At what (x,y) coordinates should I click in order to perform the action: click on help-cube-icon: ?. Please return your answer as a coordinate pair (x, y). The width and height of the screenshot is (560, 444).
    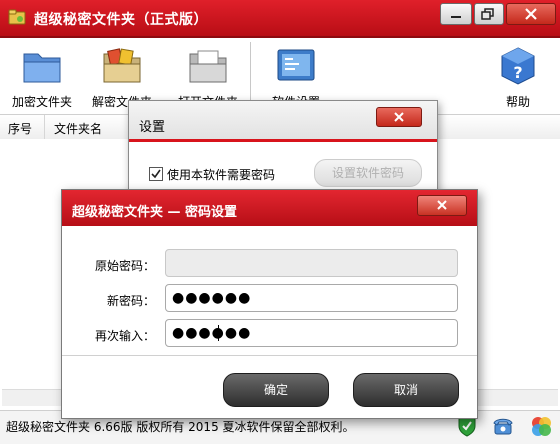
    Looking at the image, I should click on (518, 66).